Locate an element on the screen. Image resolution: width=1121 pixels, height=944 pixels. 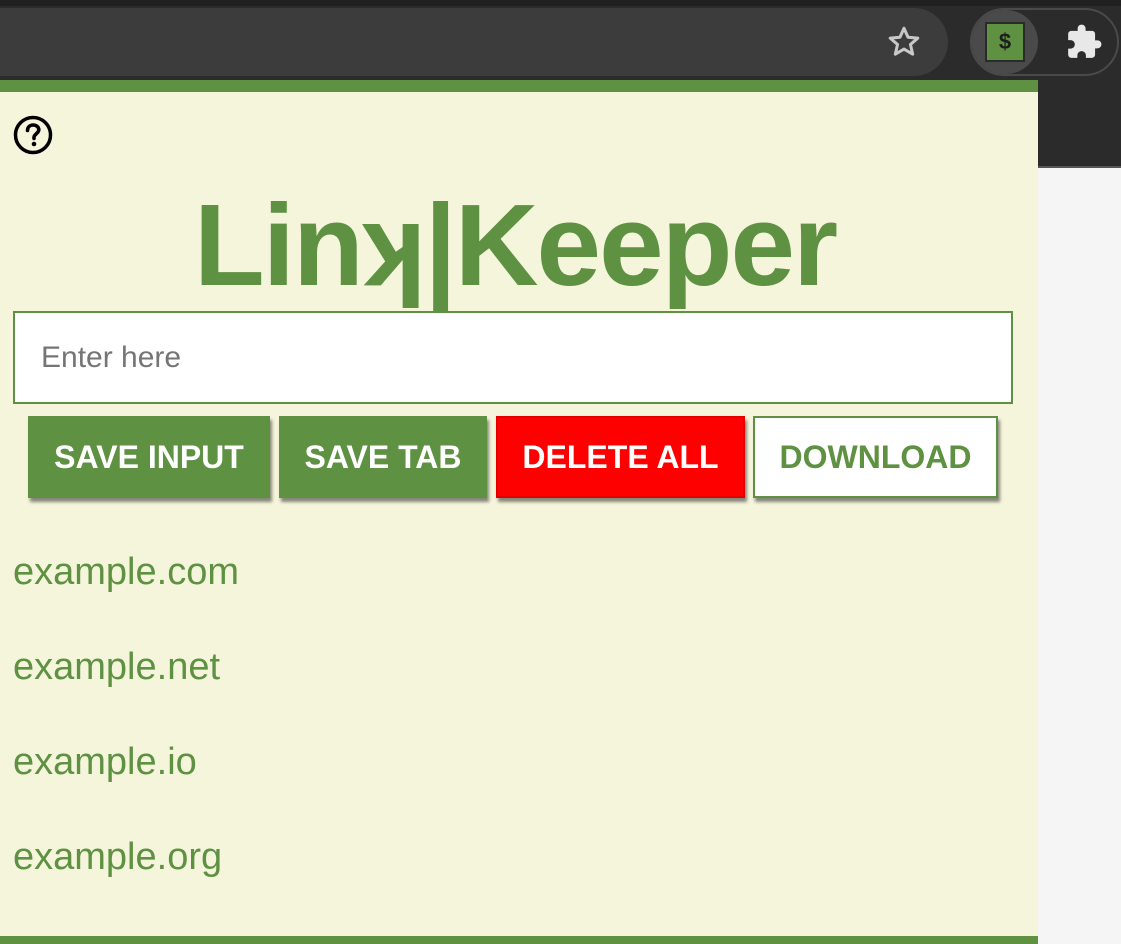
extensions-menu-button is located at coordinates (1084, 42).